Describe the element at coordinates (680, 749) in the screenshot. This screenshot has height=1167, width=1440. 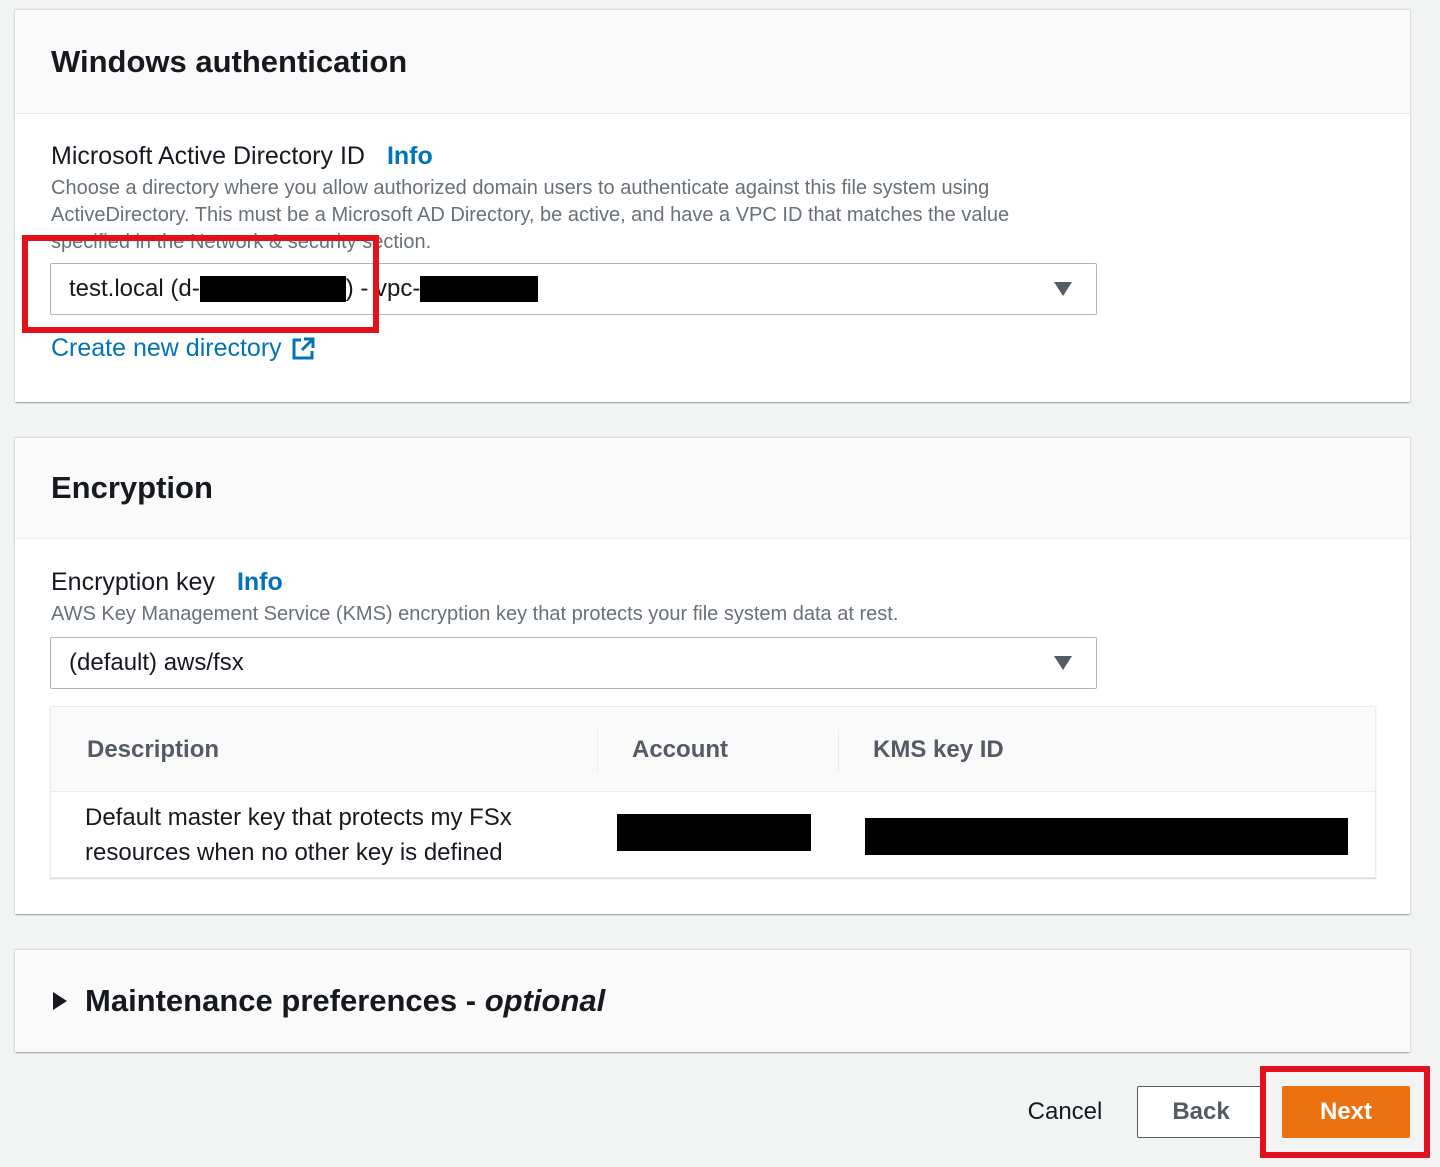
I see `column-header-account: Account` at that location.